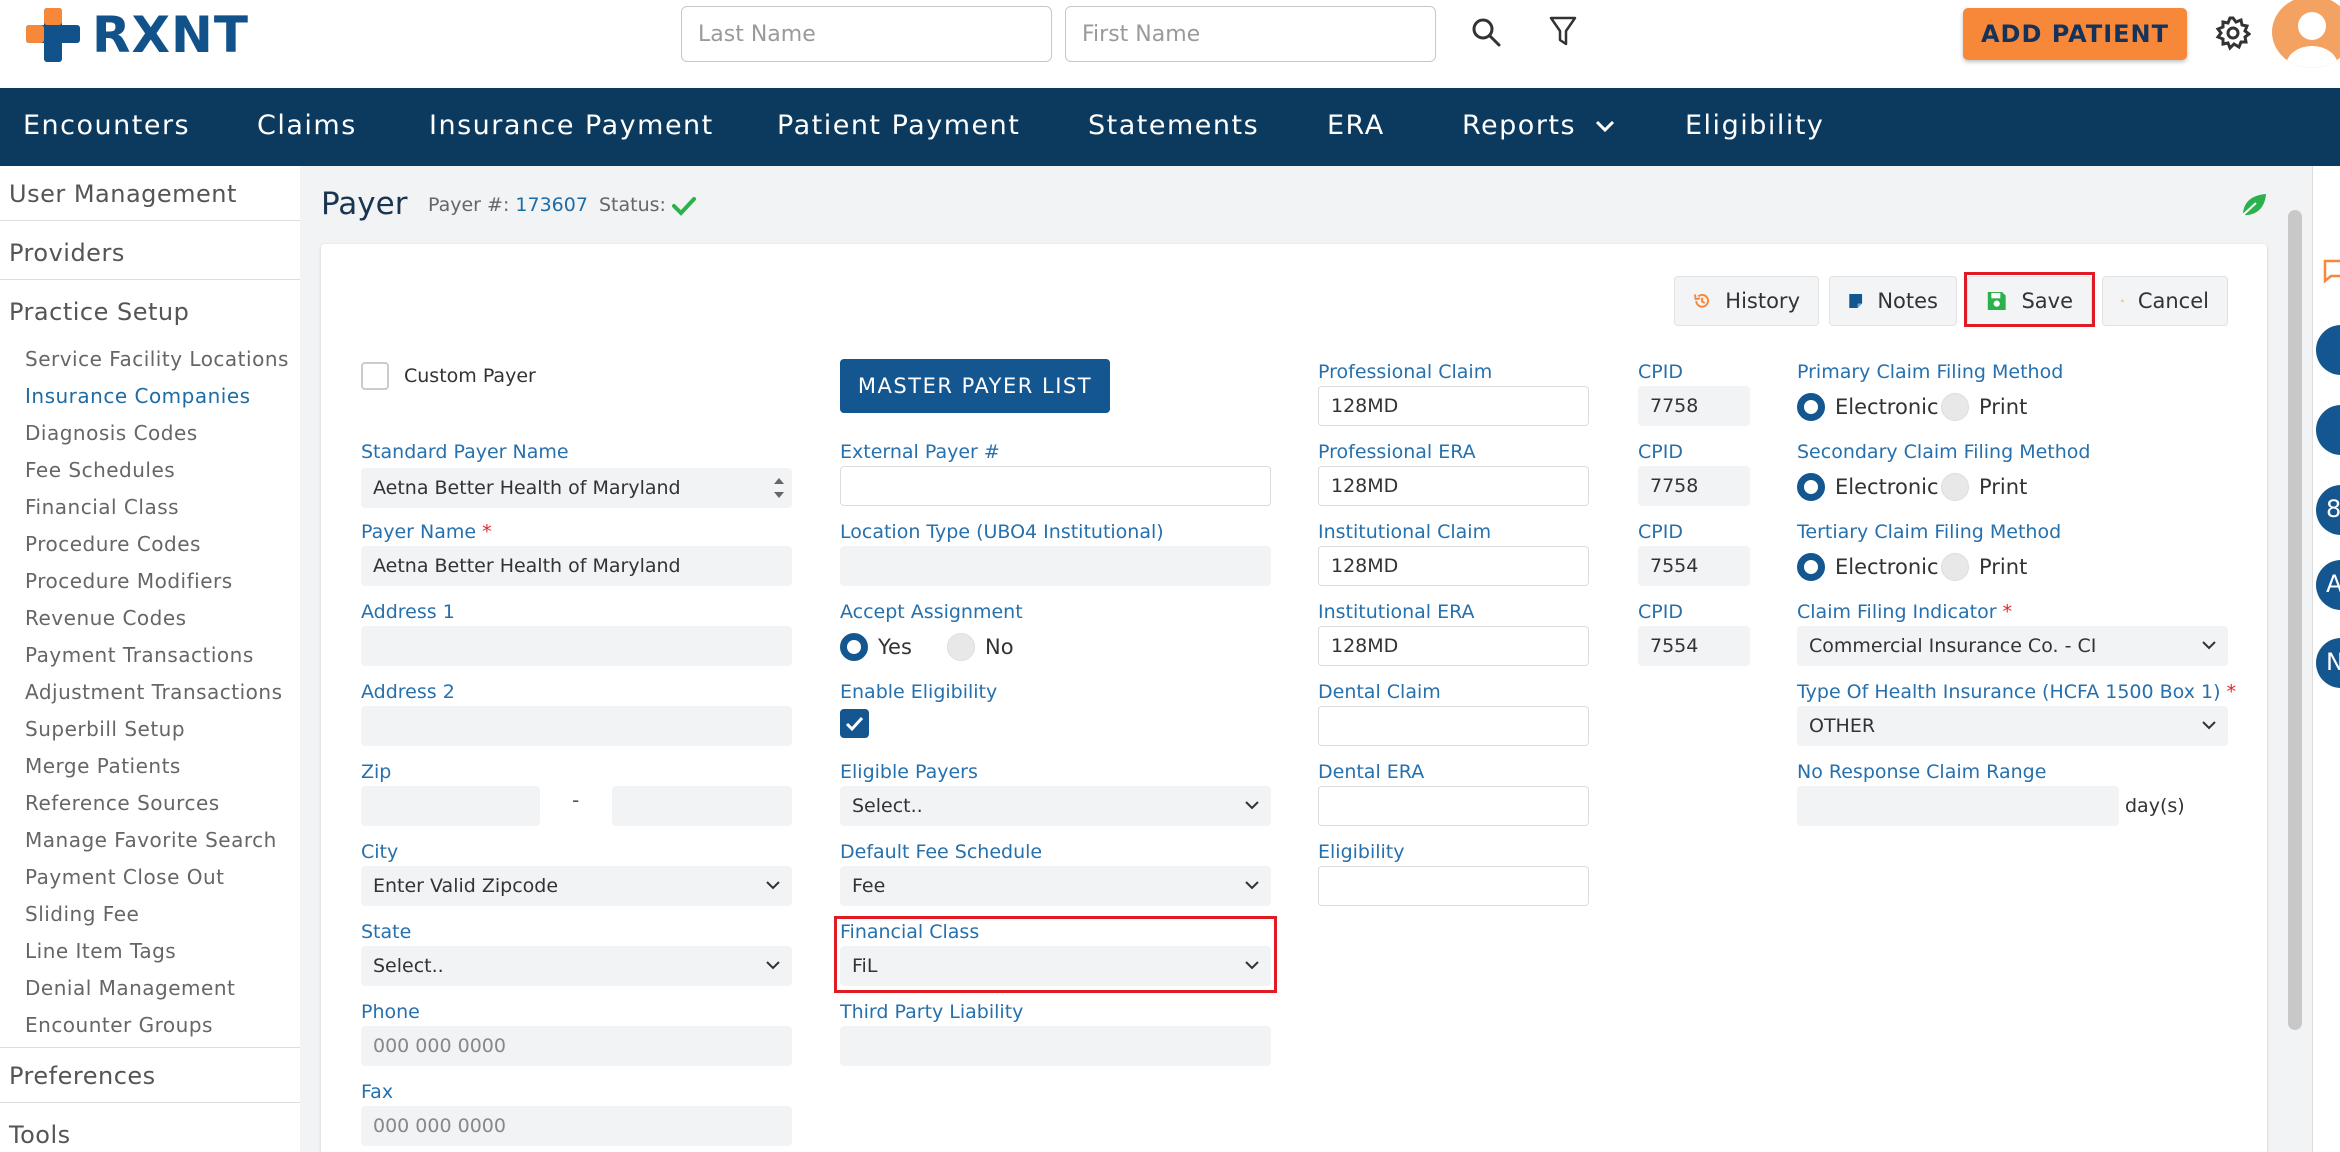 The width and height of the screenshot is (2340, 1152). What do you see at coordinates (1055, 1046) in the screenshot?
I see `third-party-field` at bounding box center [1055, 1046].